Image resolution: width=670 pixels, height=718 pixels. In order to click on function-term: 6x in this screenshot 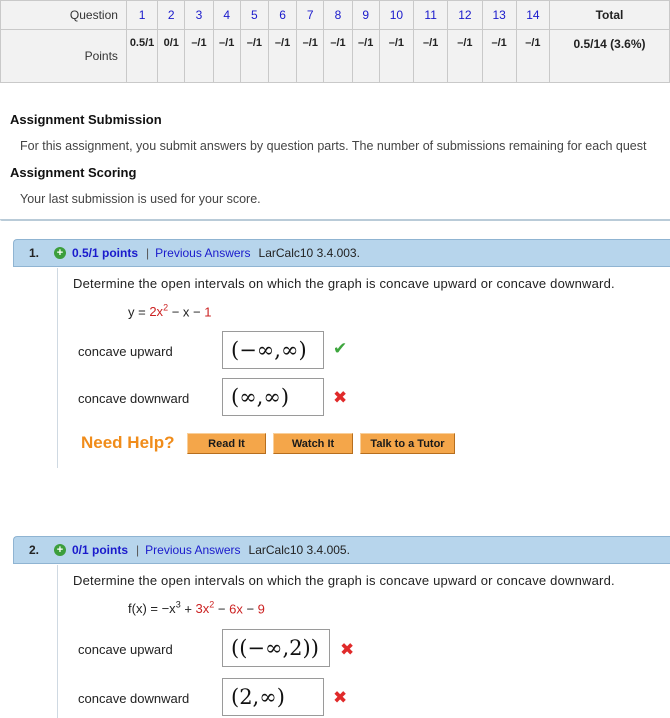, I will do `click(236, 609)`.